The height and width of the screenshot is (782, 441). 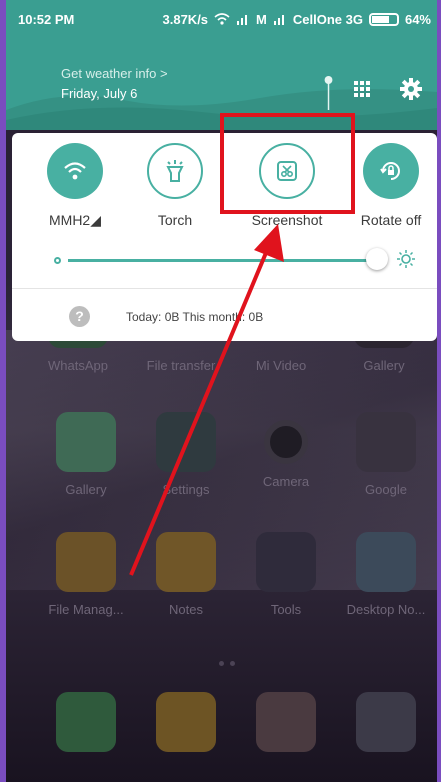 What do you see at coordinates (46, 19) in the screenshot?
I see `status-time: 10:52 PM` at bounding box center [46, 19].